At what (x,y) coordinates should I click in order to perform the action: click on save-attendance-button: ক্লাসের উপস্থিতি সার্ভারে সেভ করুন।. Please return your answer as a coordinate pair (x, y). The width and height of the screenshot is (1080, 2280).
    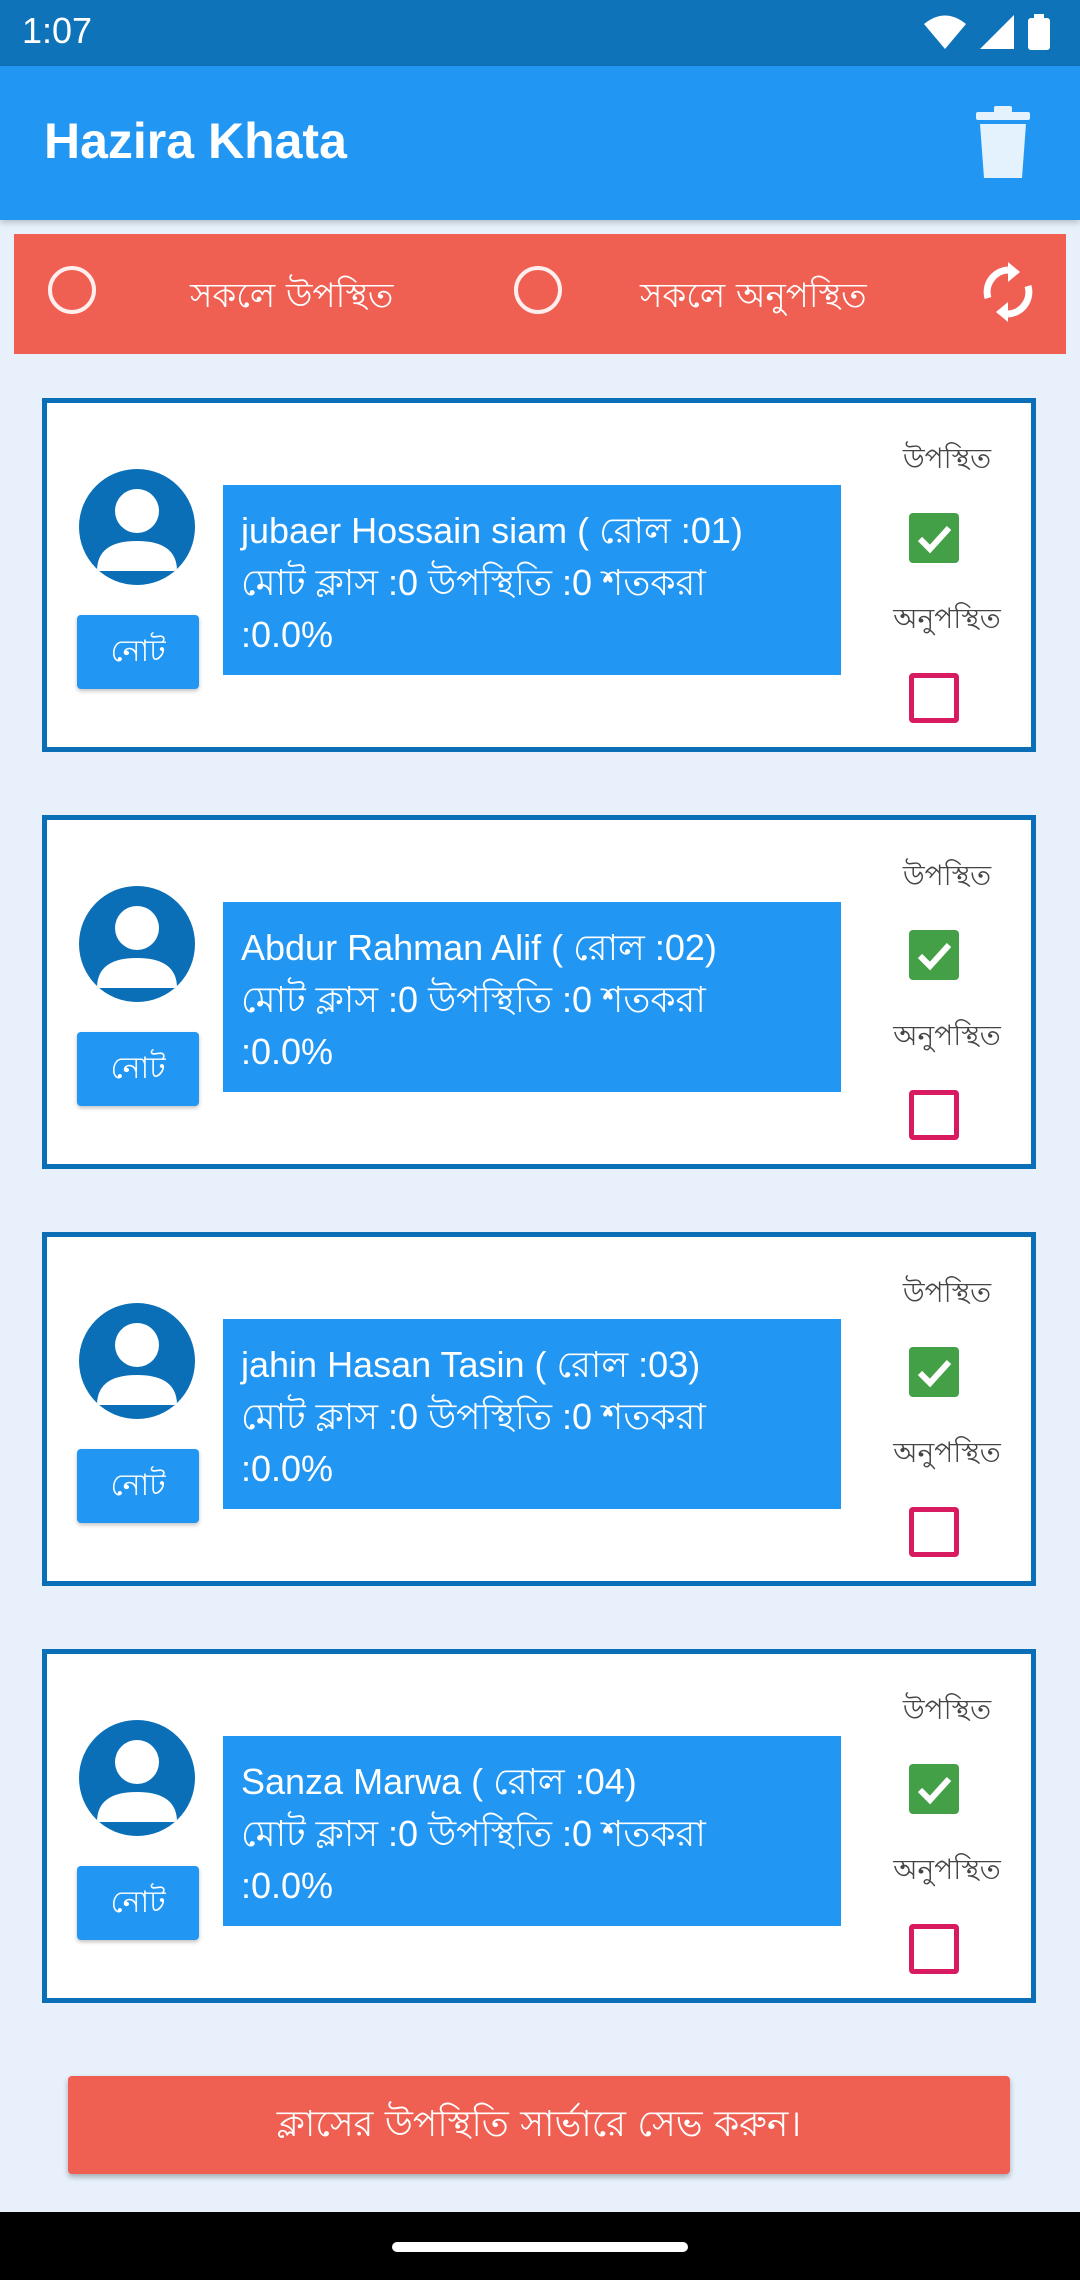
    Looking at the image, I should click on (539, 2125).